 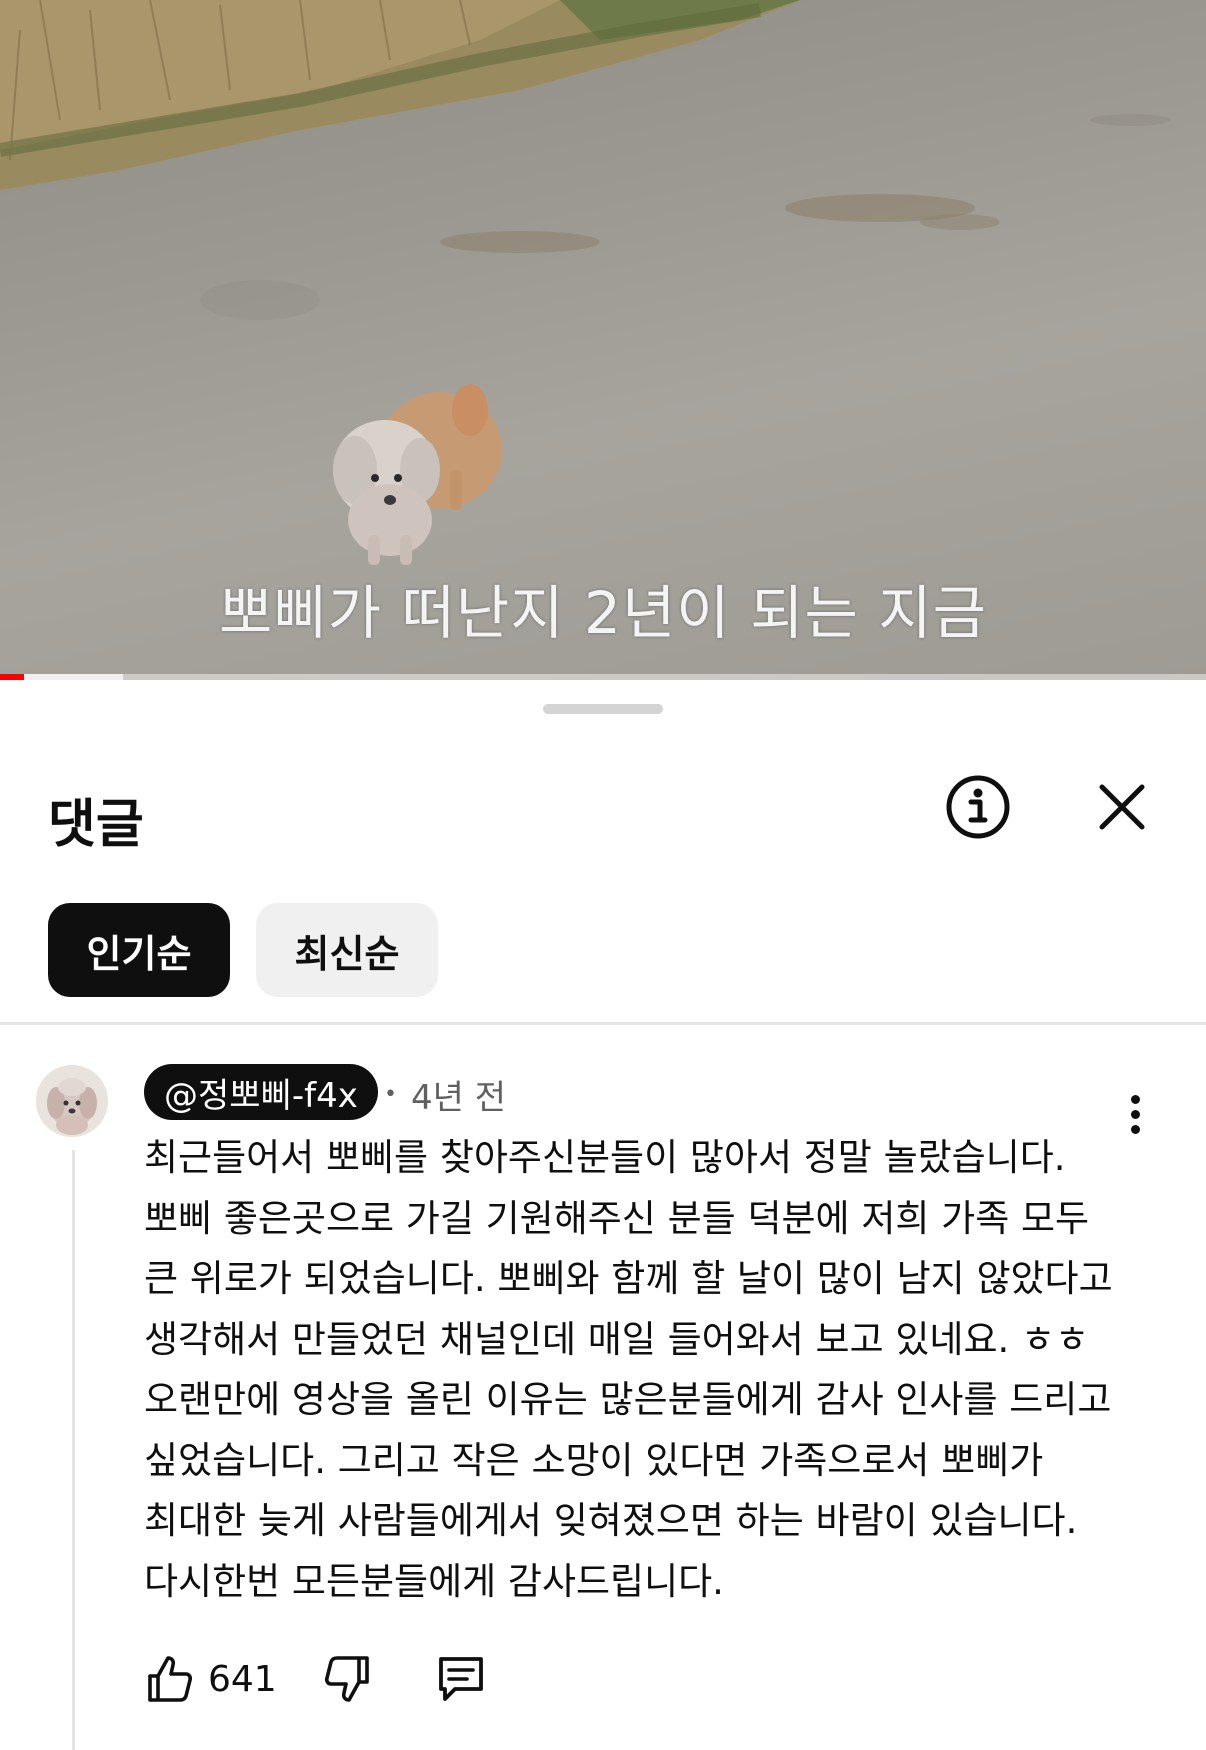 I want to click on comment-timestamp: 4년 전, so click(x=458, y=1098).